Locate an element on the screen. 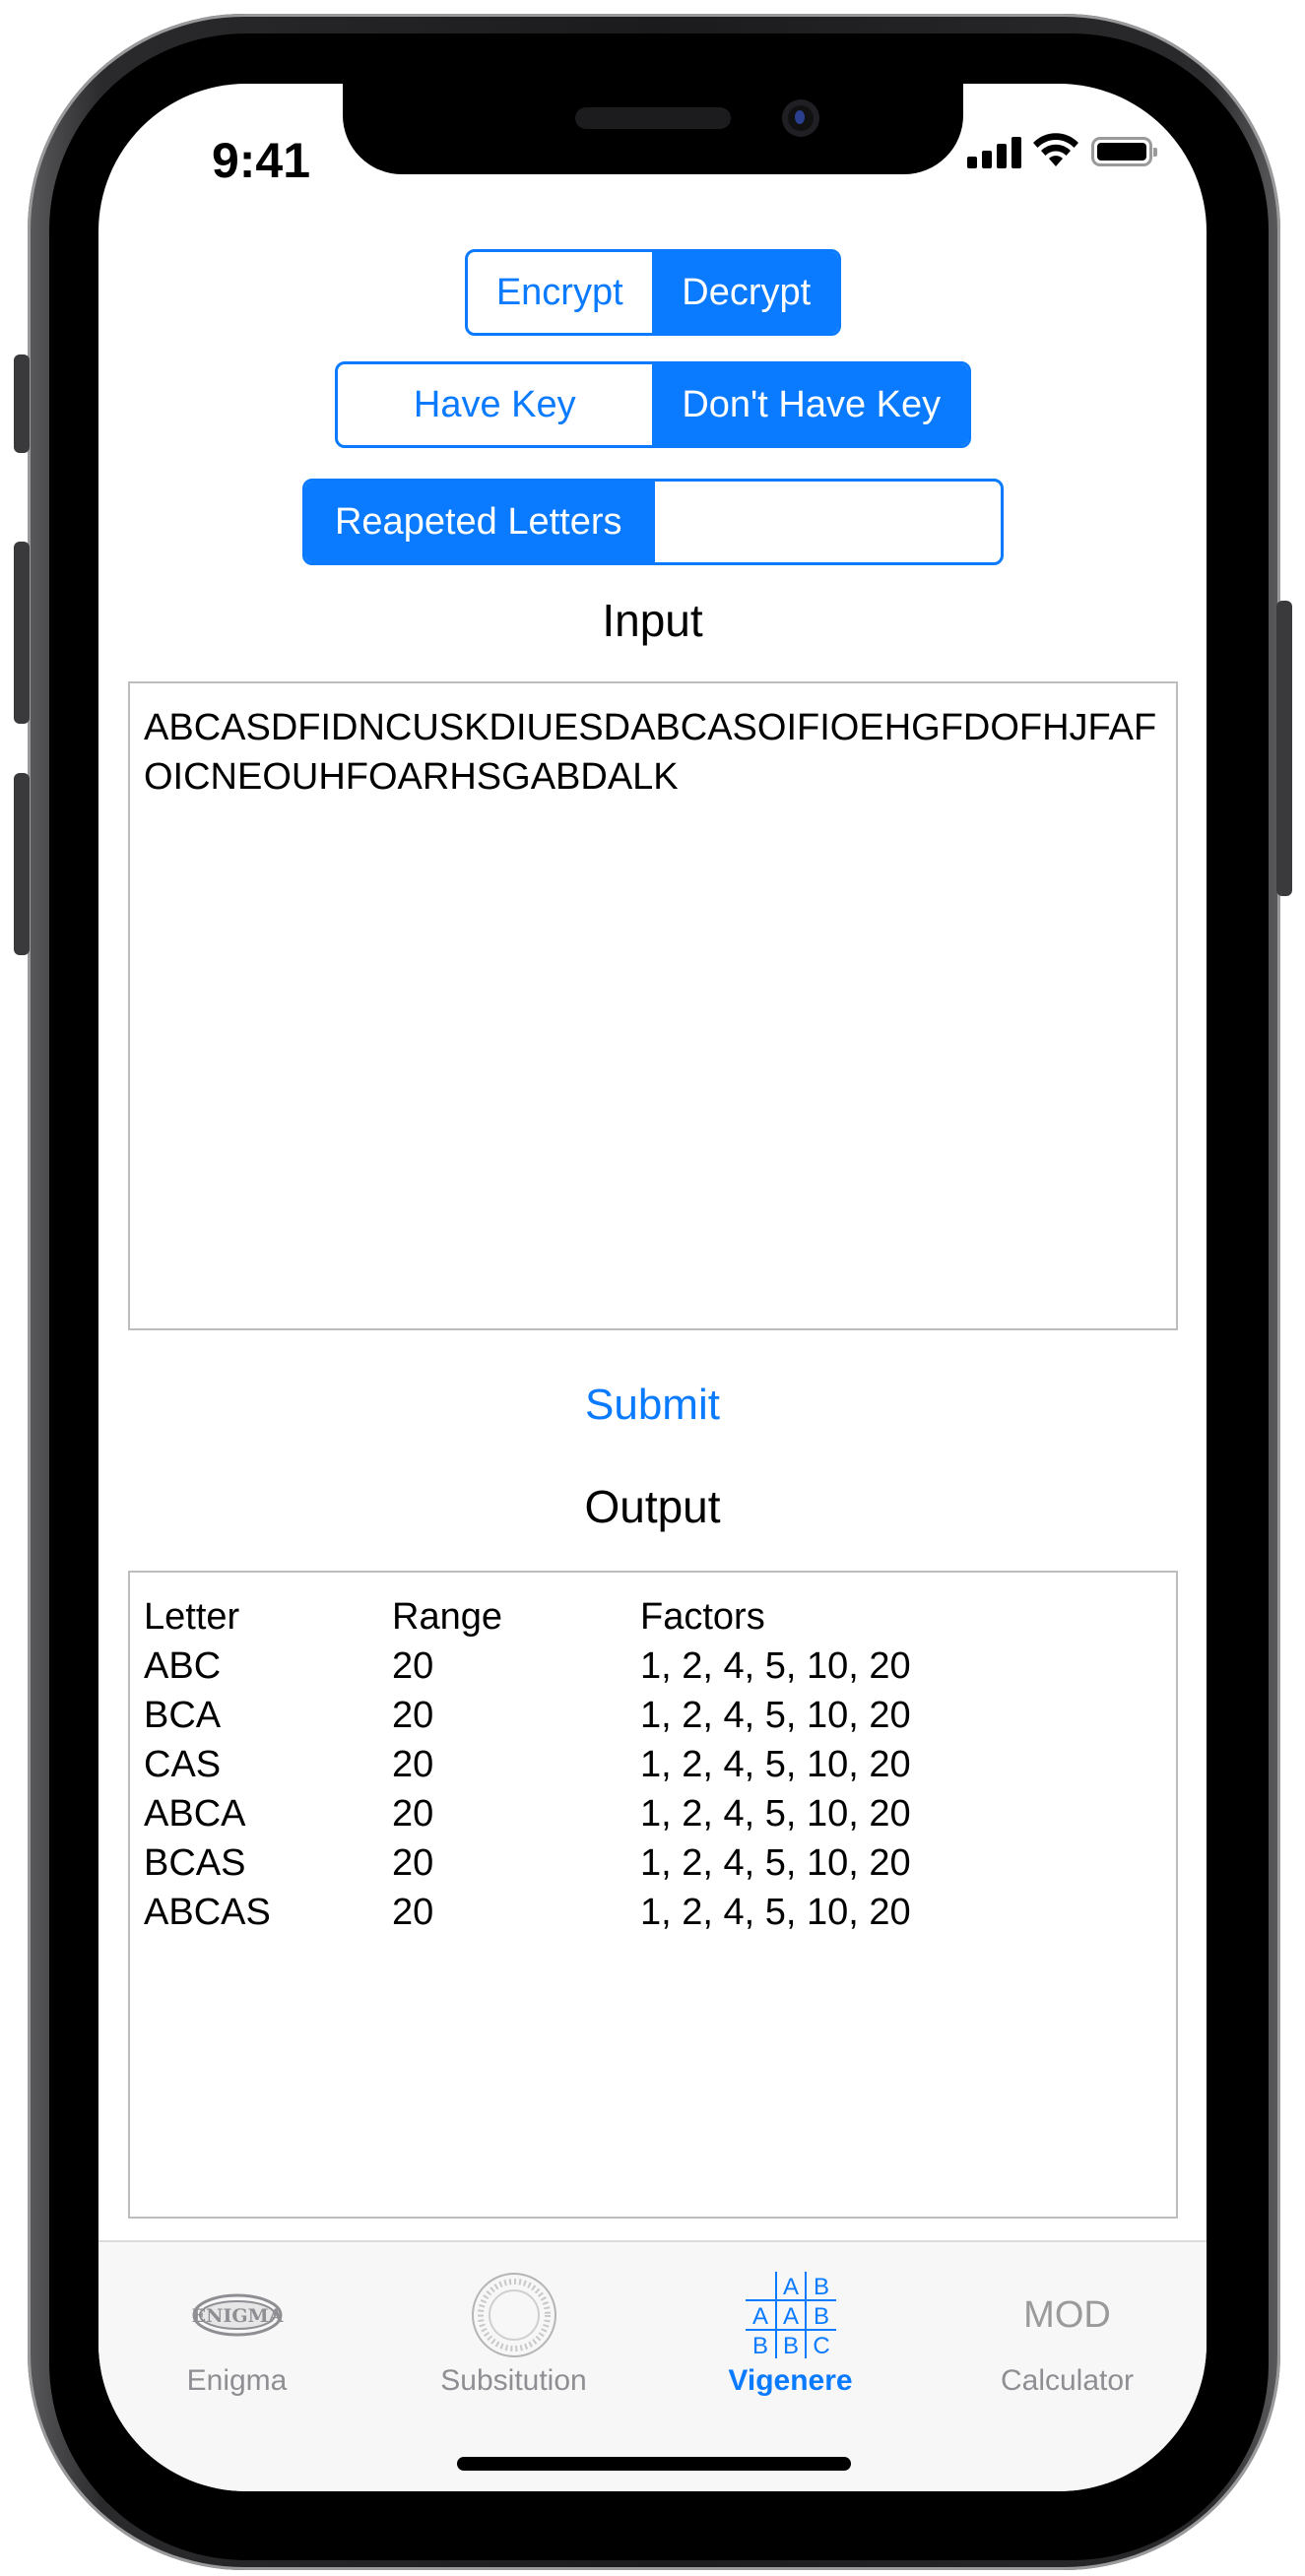 This screenshot has height=2576, width=1305. mod-icon: MOD is located at coordinates (1068, 2315).